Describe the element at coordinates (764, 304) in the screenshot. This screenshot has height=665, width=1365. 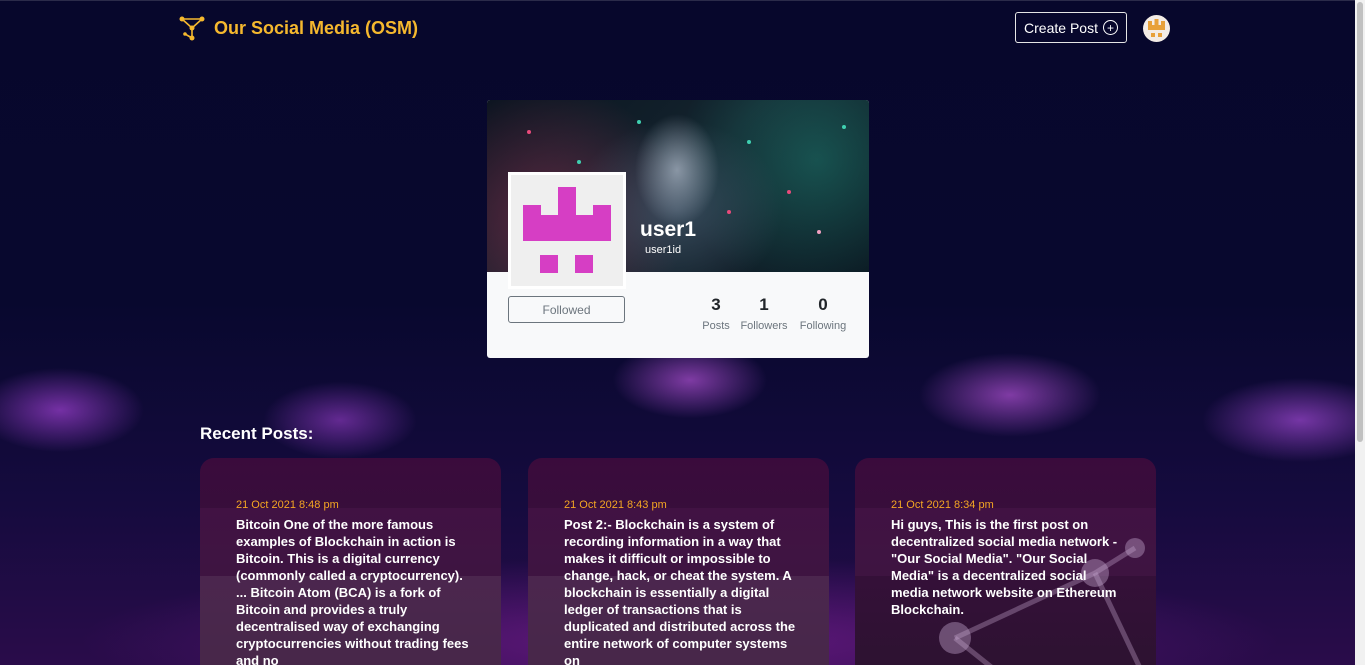
I see `stat-value: 1` at that location.